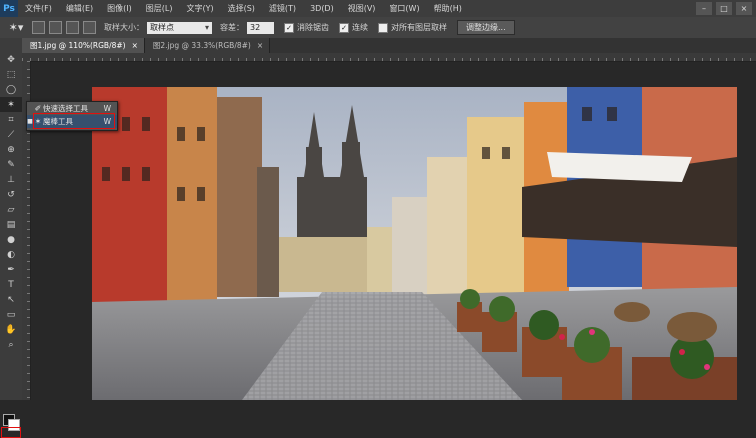 Image resolution: width=756 pixels, height=438 pixels. What do you see at coordinates (11, 224) in the screenshot?
I see `gradient-tool-icon: ▤` at bounding box center [11, 224].